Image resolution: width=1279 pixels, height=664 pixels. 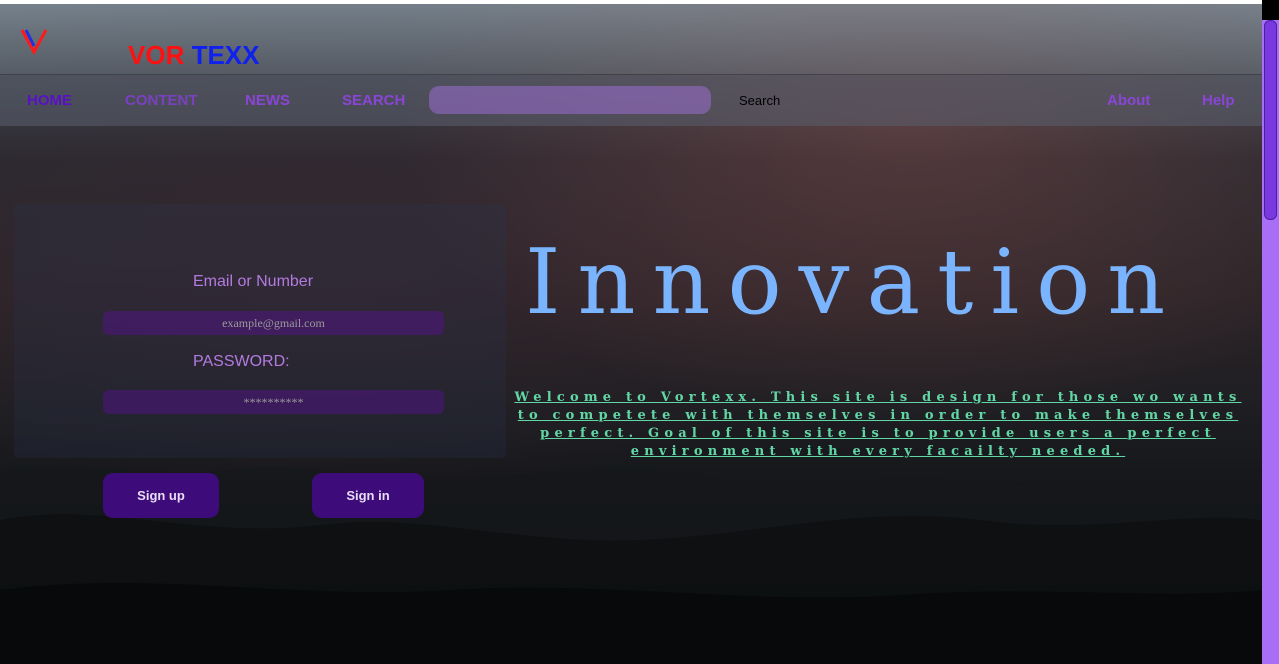 I want to click on email-field, so click(x=273, y=323).